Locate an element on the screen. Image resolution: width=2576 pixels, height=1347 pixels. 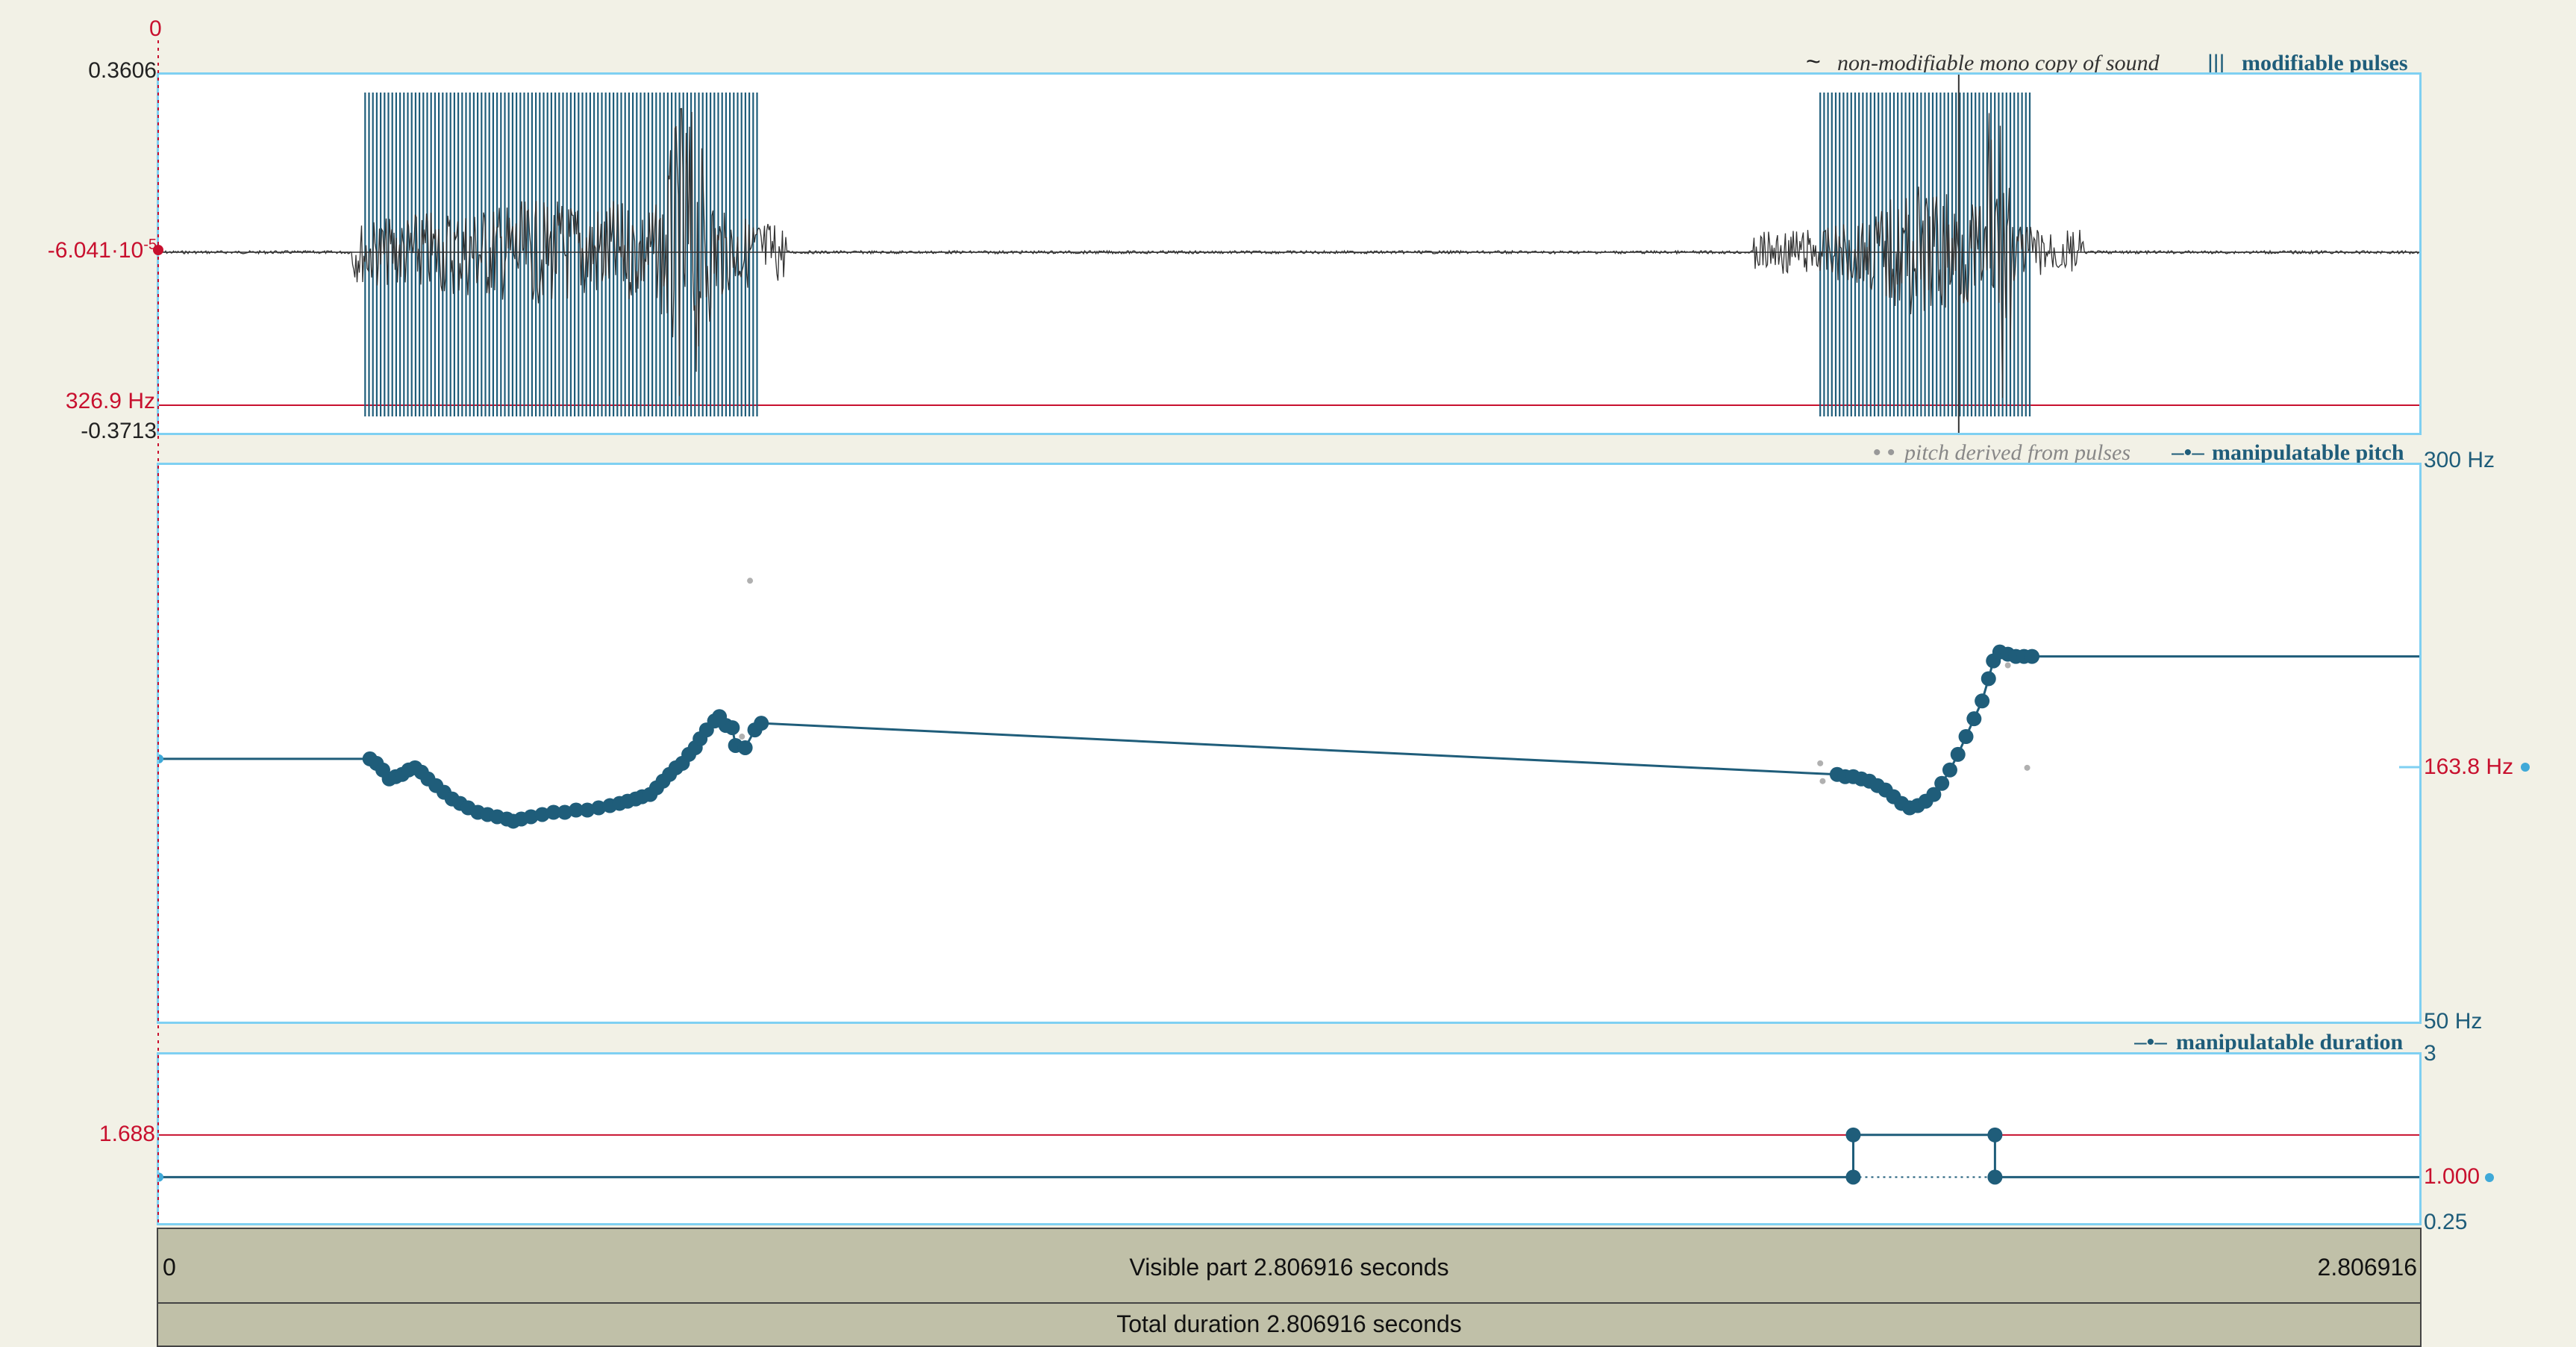
sound-legend-glyph: ~ is located at coordinates (1813, 62).